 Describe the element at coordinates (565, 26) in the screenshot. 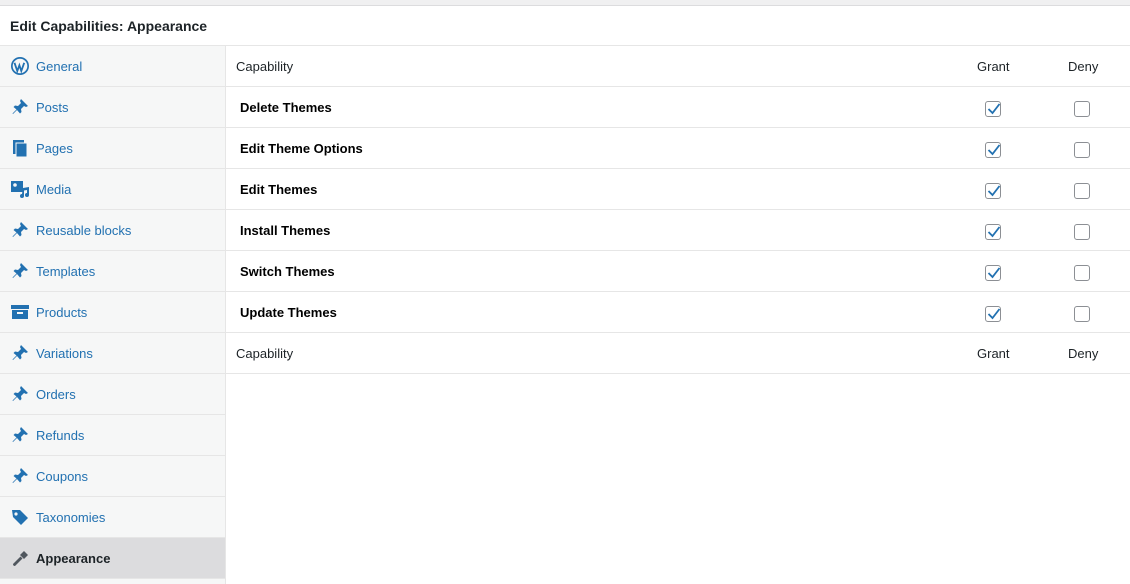

I see `panel-header: Edit Capabilities: Appearance` at that location.